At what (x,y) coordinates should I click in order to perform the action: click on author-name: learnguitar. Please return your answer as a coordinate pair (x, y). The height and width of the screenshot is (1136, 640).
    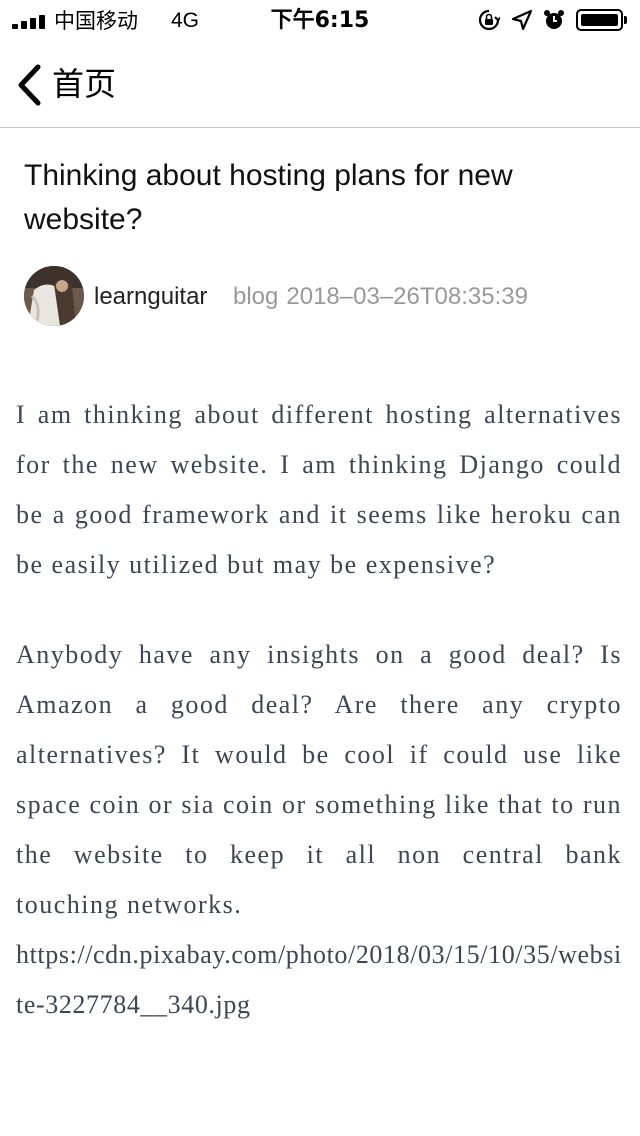
    Looking at the image, I should click on (150, 297).